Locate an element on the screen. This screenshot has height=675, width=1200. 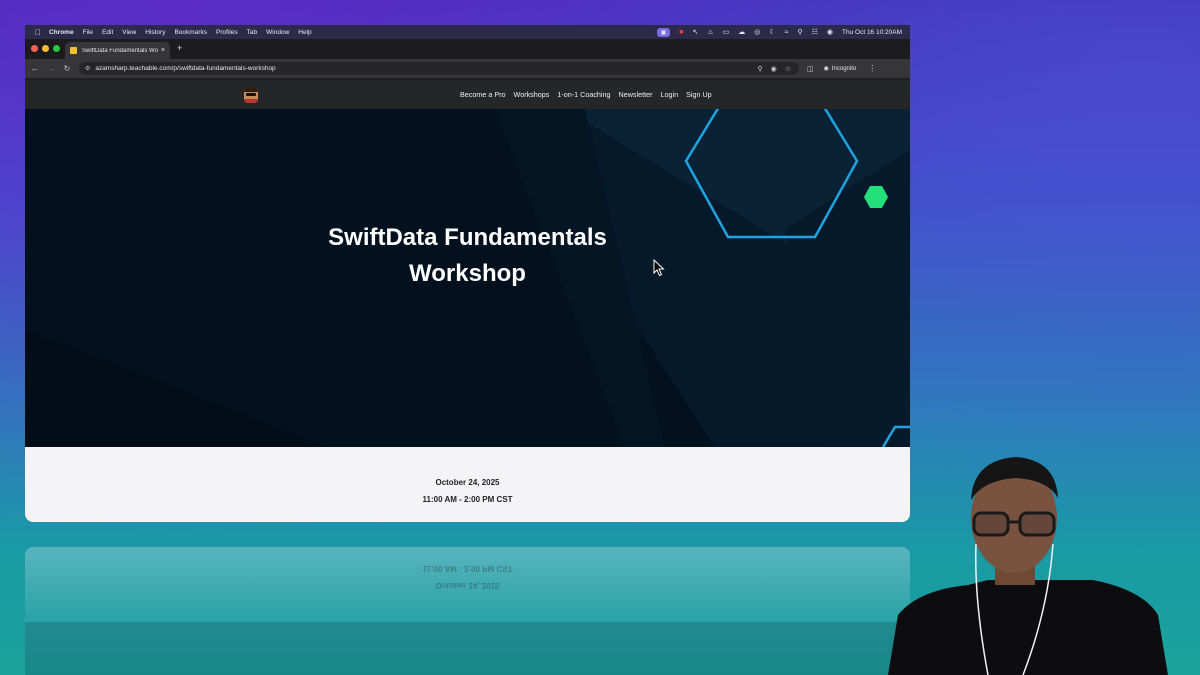
hero-title-line-2: Workshop is located at coordinates (467, 273).